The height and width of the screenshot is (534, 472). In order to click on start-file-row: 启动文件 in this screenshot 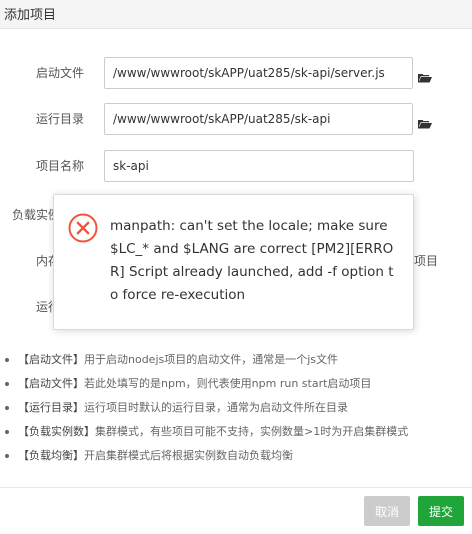, I will do `click(236, 73)`.